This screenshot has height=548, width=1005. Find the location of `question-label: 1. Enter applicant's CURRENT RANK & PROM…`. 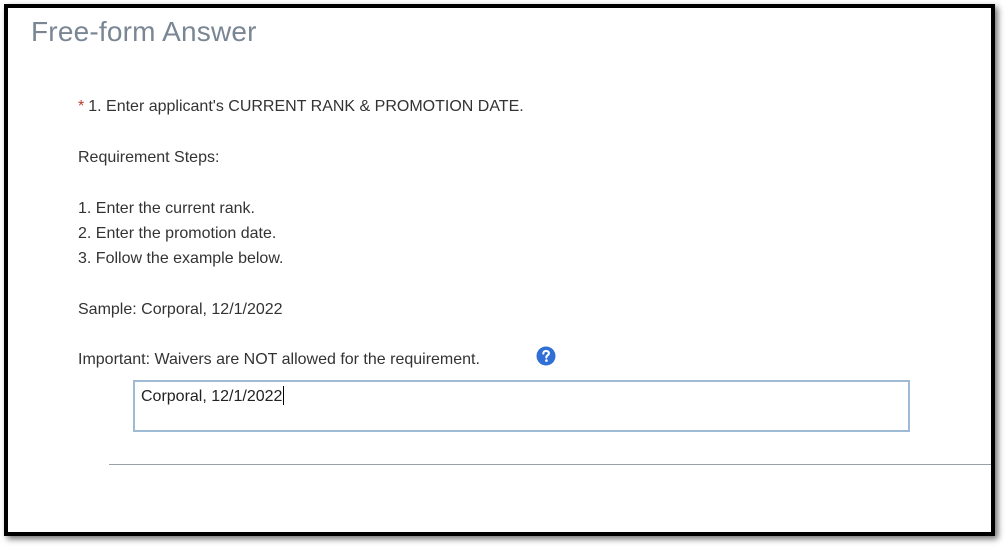

question-label: 1. Enter applicant's CURRENT RANK & PROM… is located at coordinates (306, 106).